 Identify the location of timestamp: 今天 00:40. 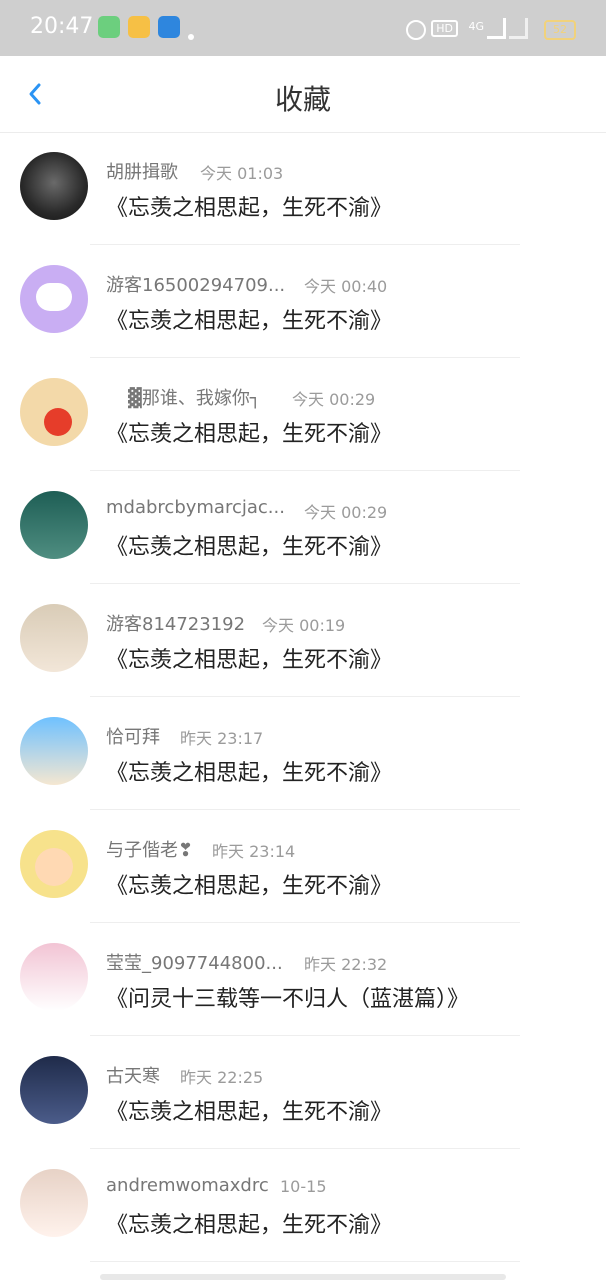
(346, 286).